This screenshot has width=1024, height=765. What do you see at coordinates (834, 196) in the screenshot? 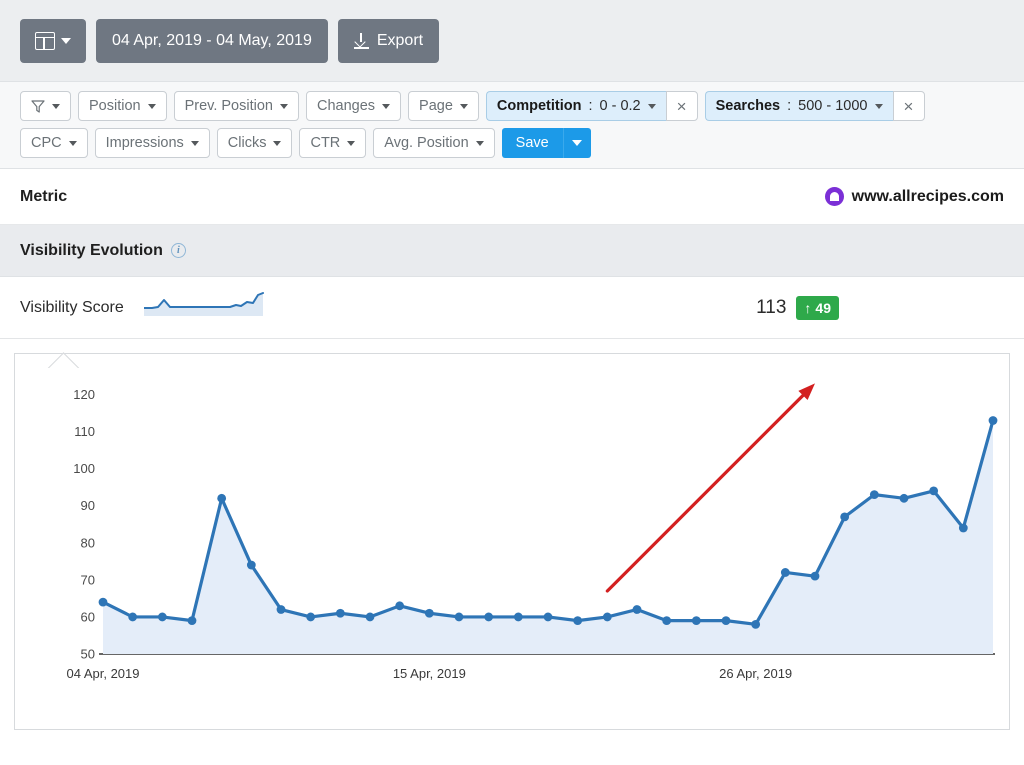
I see `allrecipes-favicon-icon` at bounding box center [834, 196].